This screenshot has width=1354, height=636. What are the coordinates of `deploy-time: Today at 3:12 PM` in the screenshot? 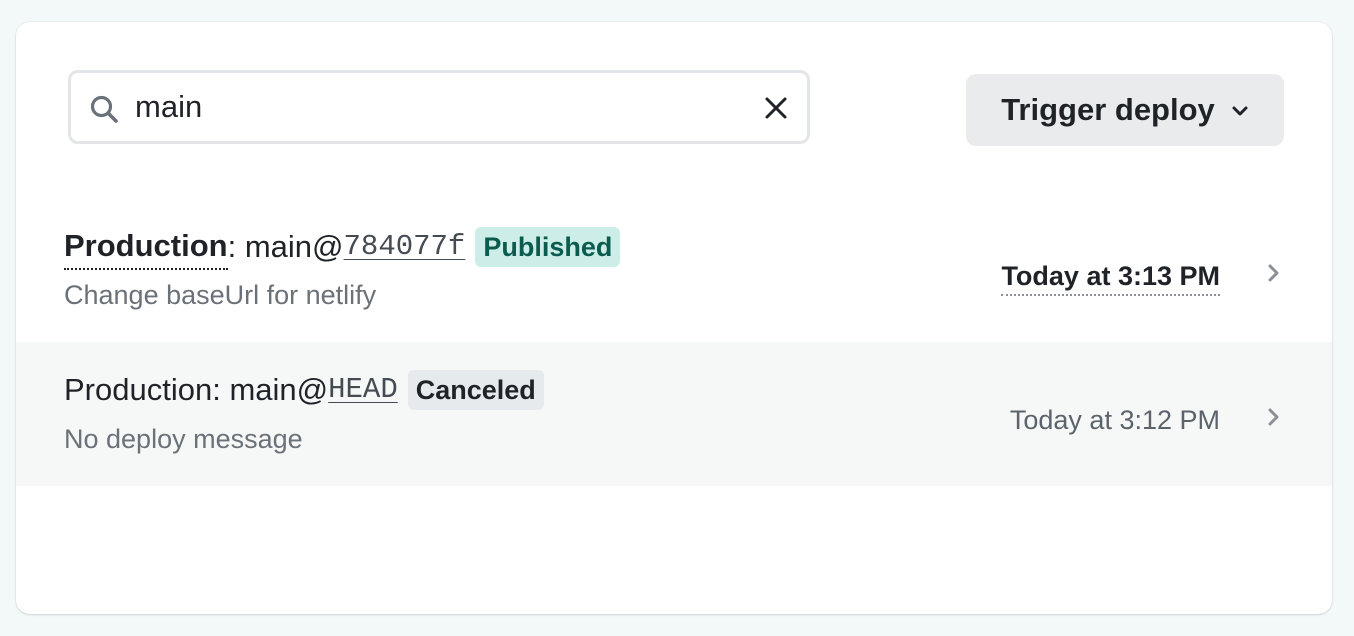 It's located at (1114, 420).